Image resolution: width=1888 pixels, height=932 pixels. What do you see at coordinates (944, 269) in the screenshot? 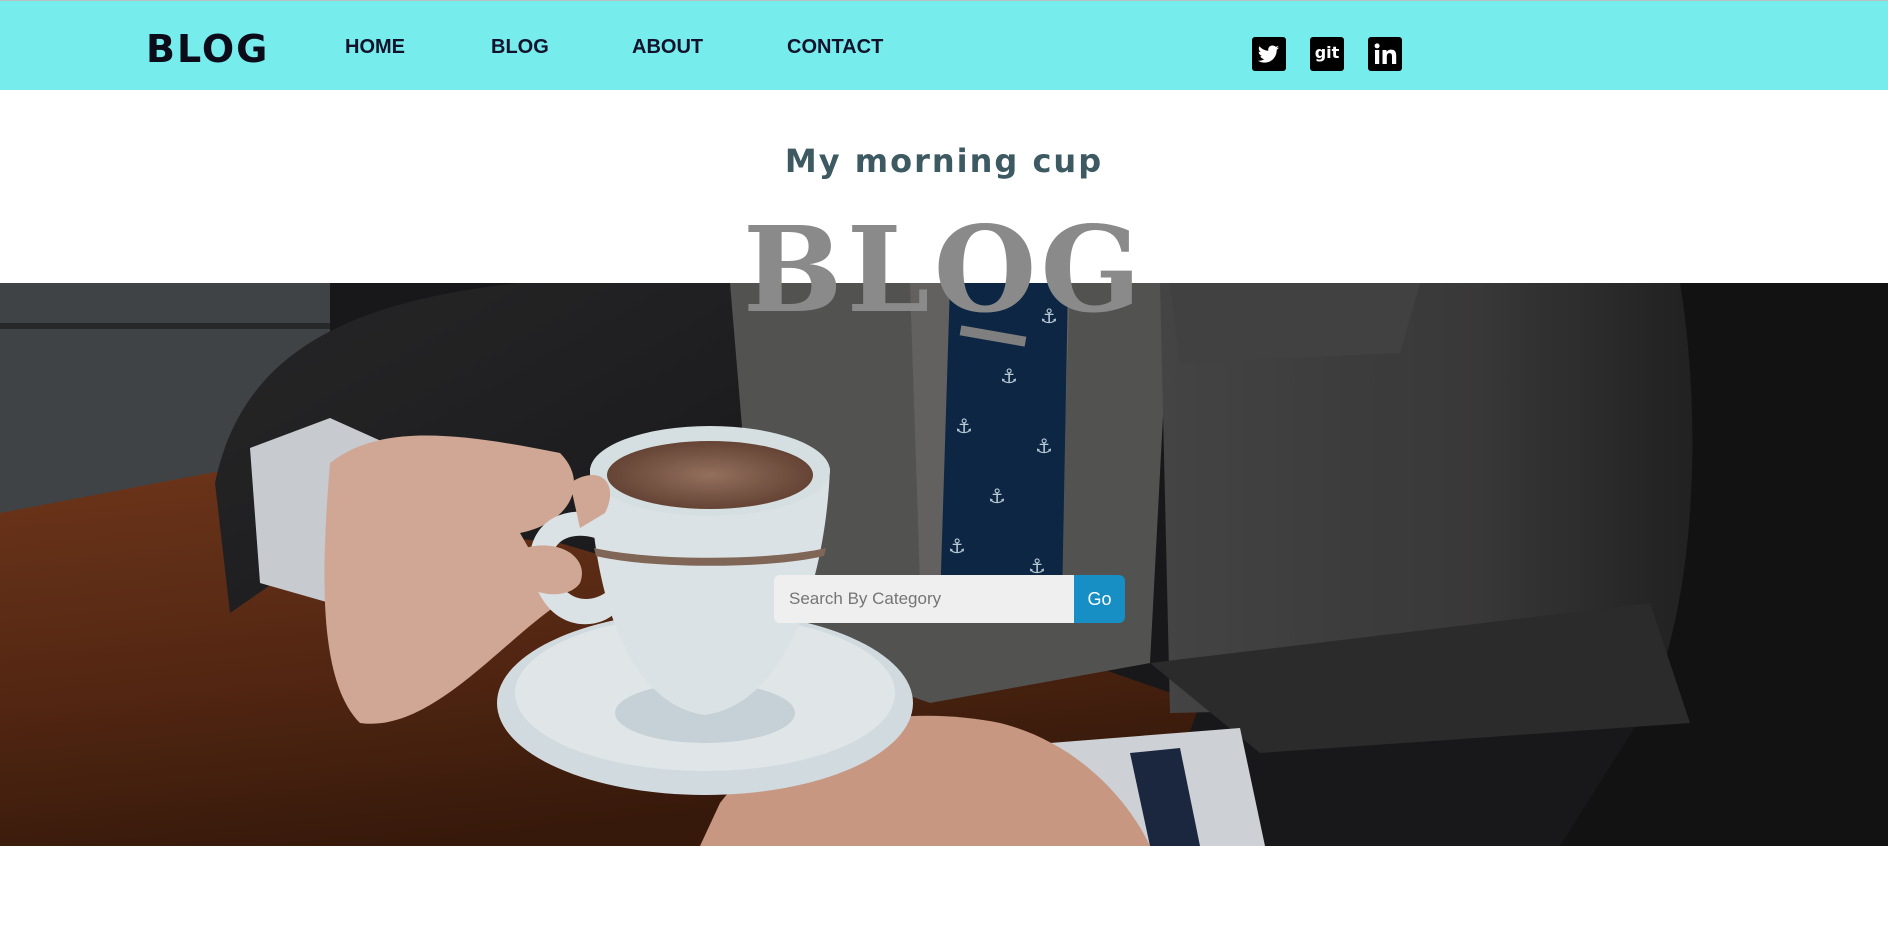
I see `hero-title: BLOG` at bounding box center [944, 269].